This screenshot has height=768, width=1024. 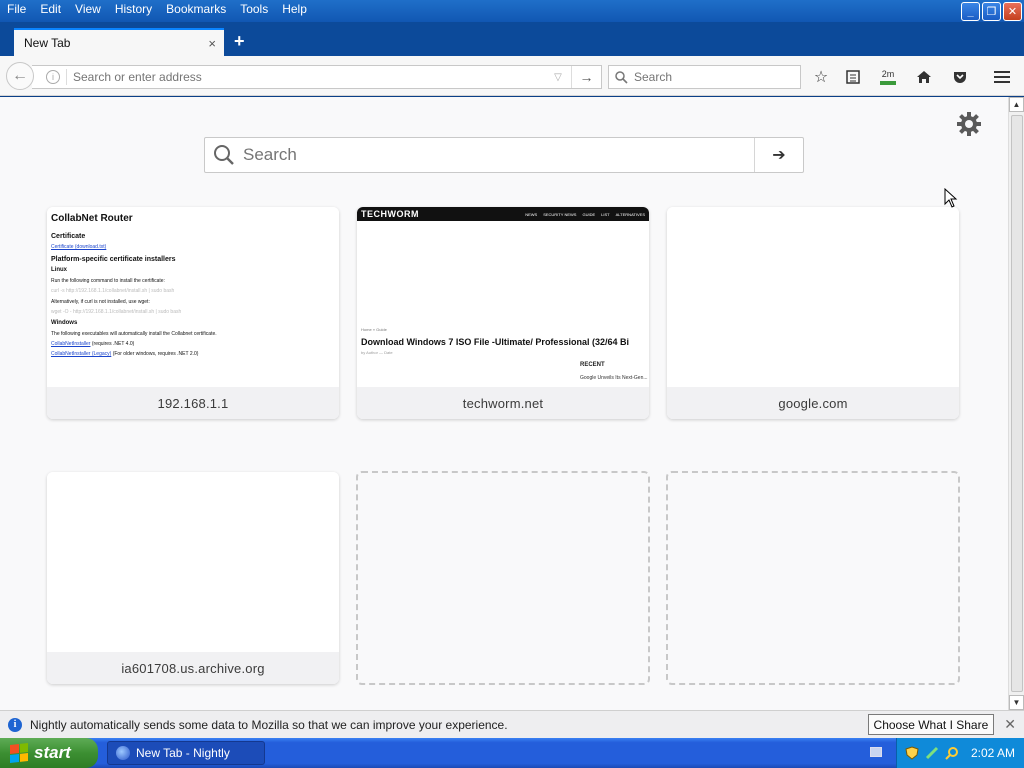 What do you see at coordinates (1010, 724) in the screenshot?
I see `close-notification-icon: ✕` at bounding box center [1010, 724].